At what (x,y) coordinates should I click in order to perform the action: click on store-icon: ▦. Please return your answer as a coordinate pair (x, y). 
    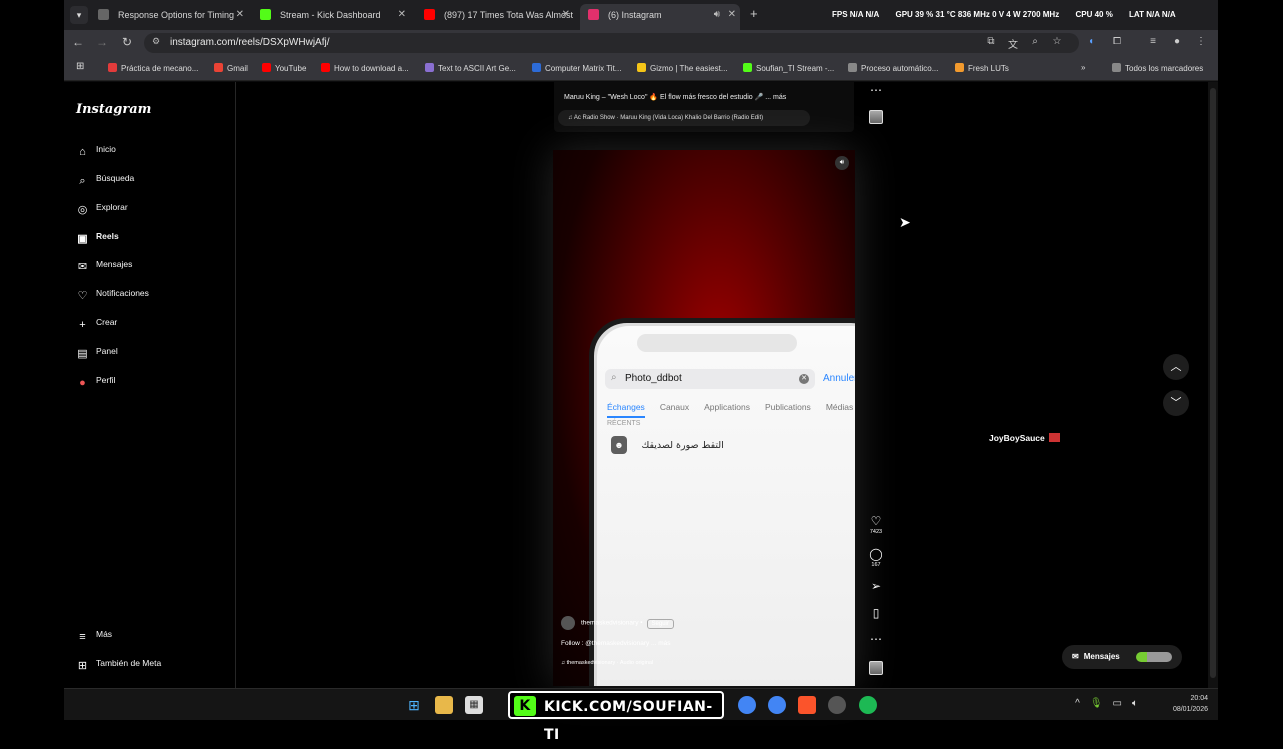
    Looking at the image, I should click on (474, 705).